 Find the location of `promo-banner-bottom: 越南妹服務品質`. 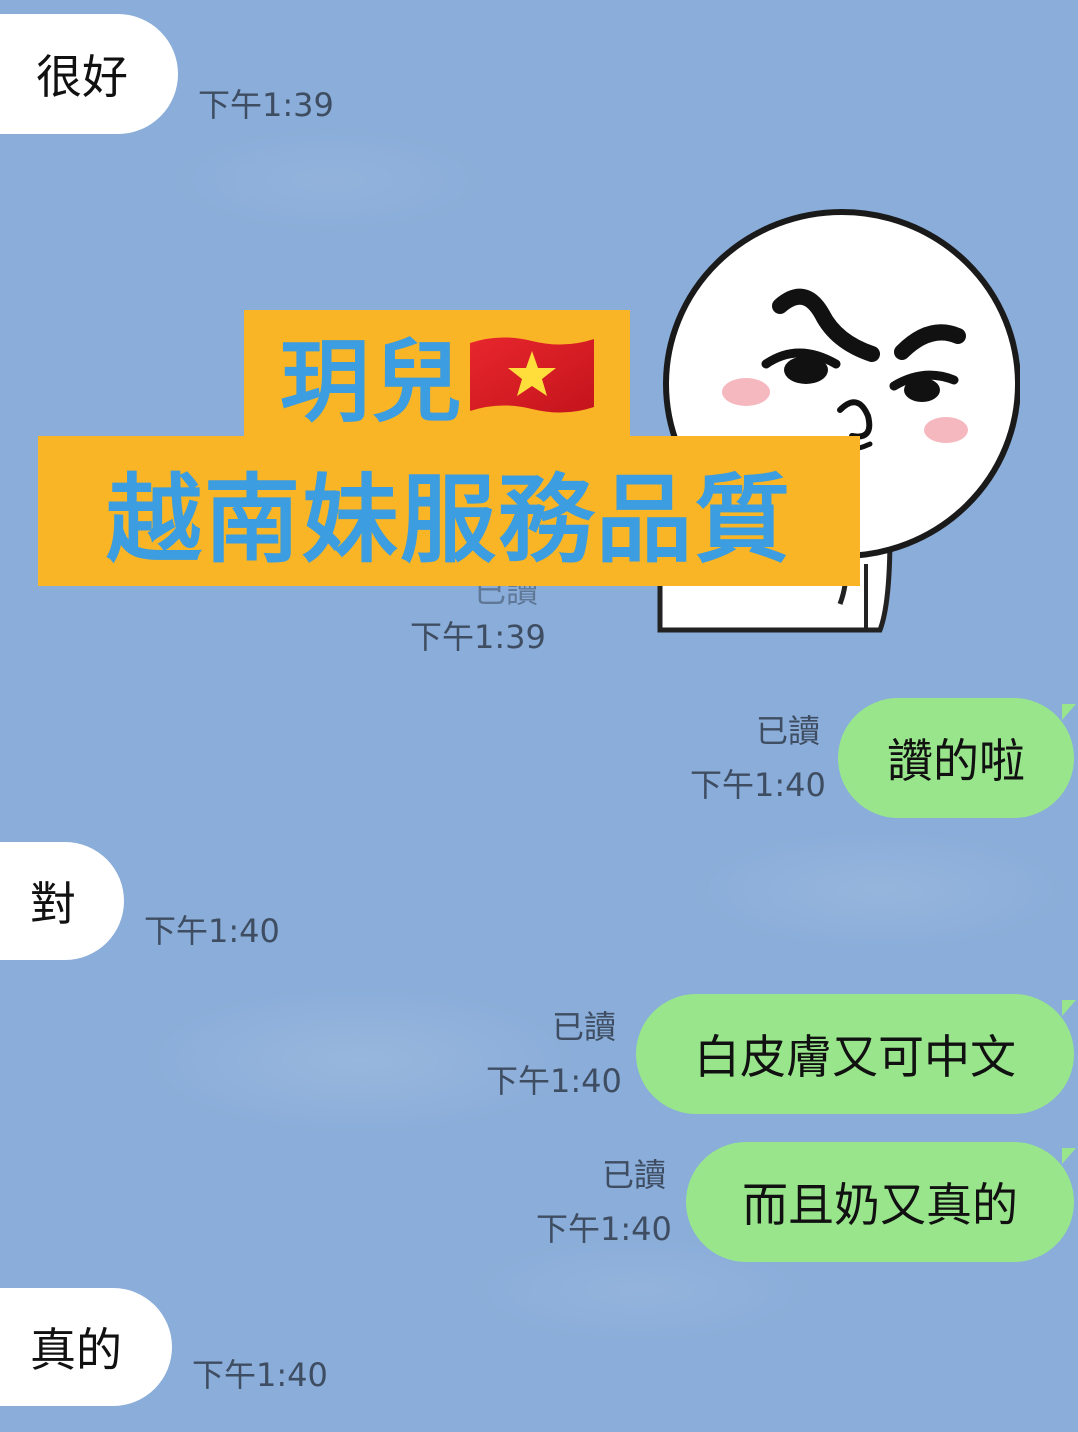

promo-banner-bottom: 越南妹服務品質 is located at coordinates (449, 511).